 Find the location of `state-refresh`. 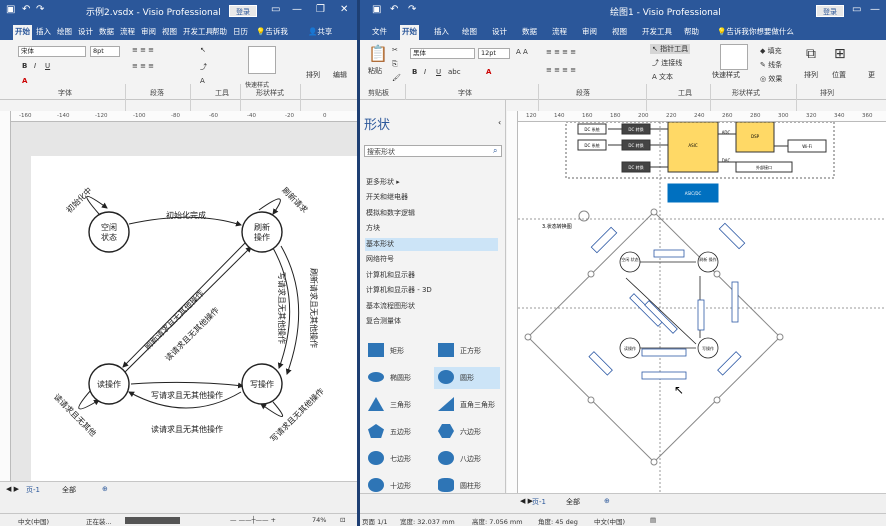

state-refresh is located at coordinates (262, 232).